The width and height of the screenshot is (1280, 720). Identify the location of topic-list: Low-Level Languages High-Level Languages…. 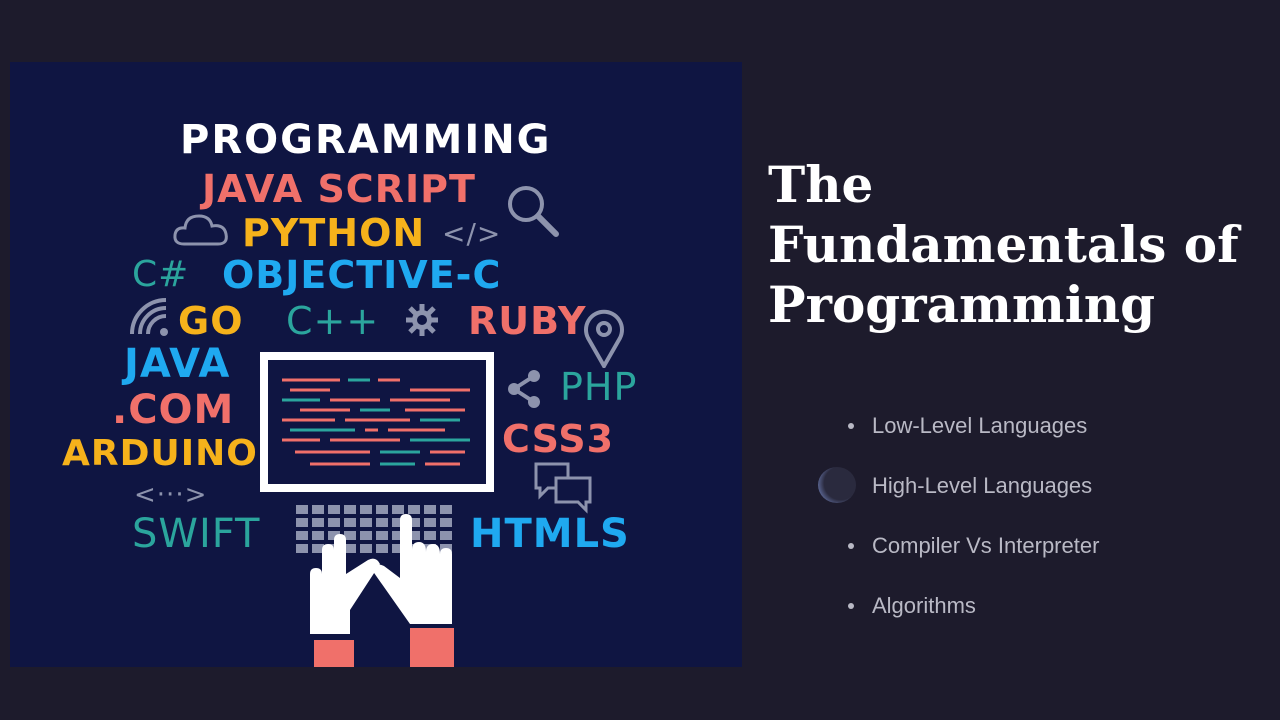
(972, 526).